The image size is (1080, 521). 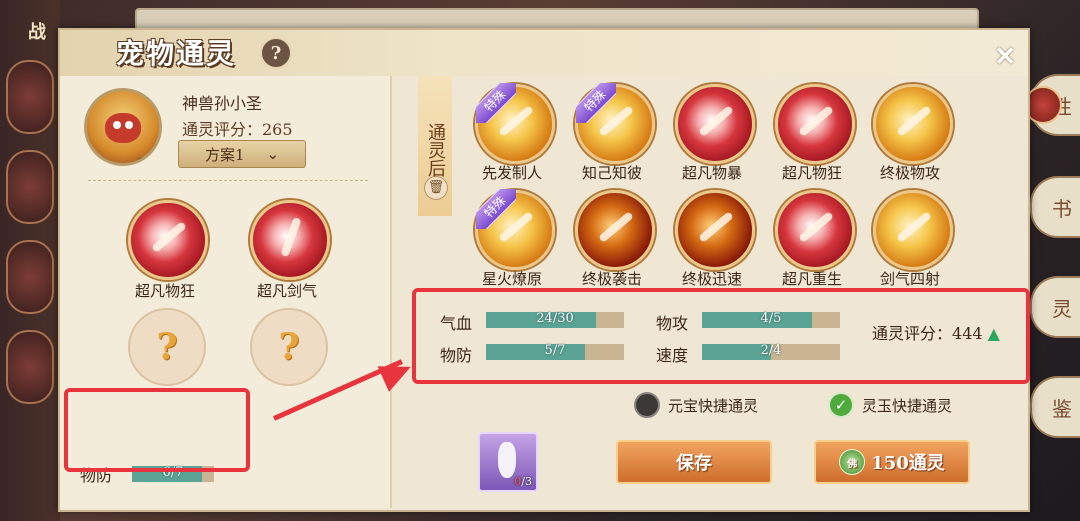 I want to click on after-stat-value: 5/7, so click(x=555, y=350).